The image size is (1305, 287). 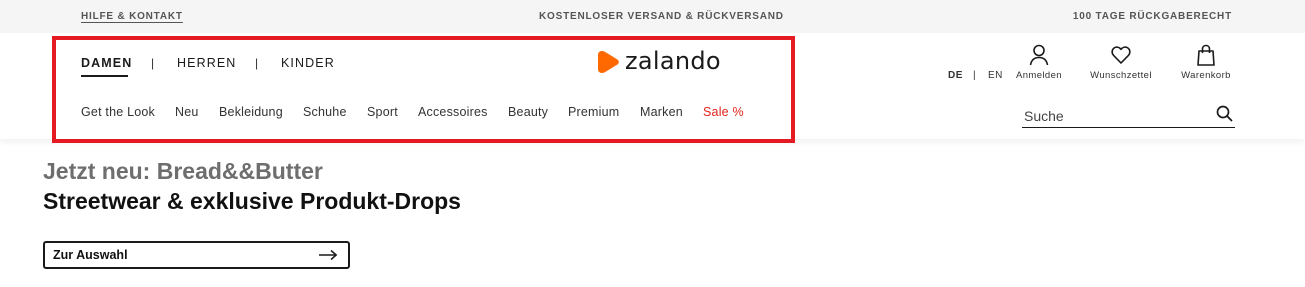 I want to click on zur-auswahl-button: Zur Auswahl, so click(x=196, y=255).